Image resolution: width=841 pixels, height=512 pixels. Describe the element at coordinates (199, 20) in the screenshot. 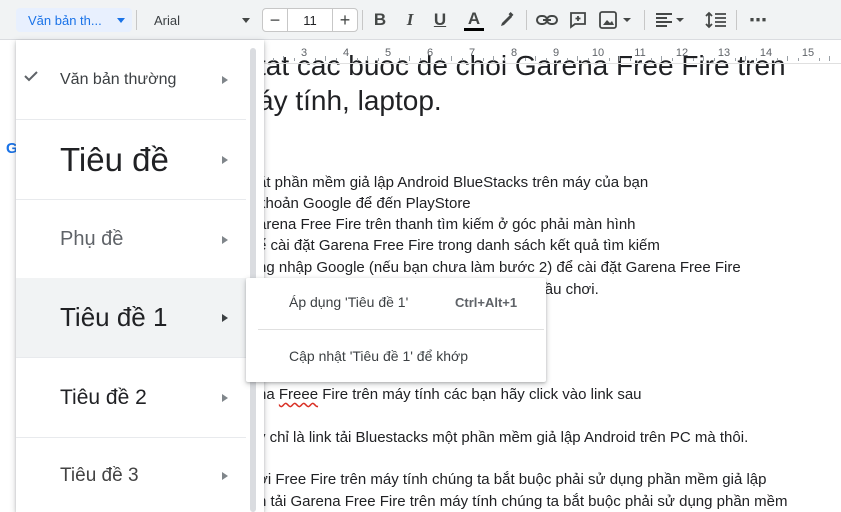

I see `font-family-dropdown: Arial` at that location.